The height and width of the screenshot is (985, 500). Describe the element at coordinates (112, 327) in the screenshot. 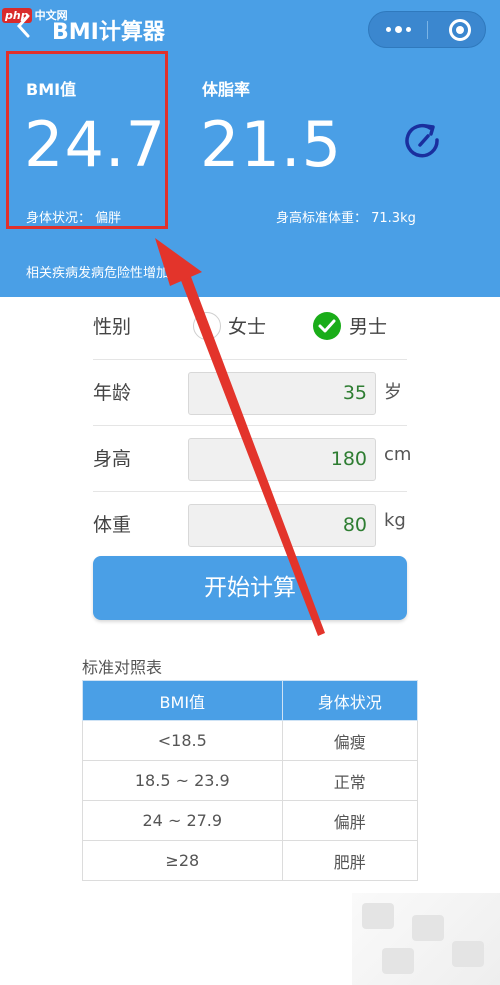

I see `gender-label: 性别` at that location.